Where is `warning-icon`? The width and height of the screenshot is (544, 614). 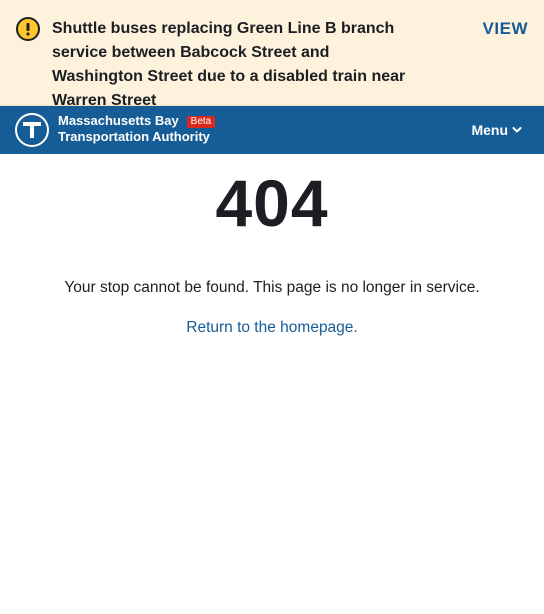
warning-icon is located at coordinates (28, 29).